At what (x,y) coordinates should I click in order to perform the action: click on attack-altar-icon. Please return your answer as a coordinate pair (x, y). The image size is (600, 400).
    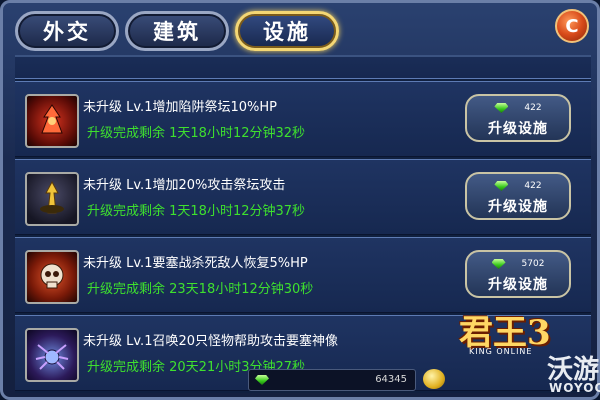
    Looking at the image, I should click on (52, 199).